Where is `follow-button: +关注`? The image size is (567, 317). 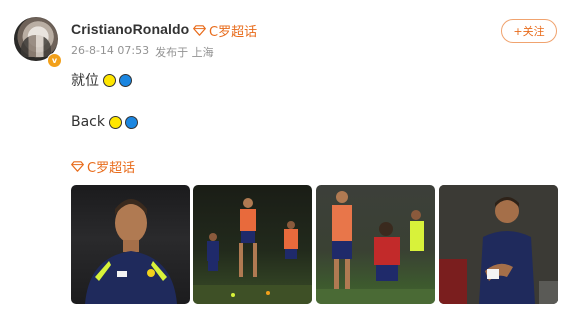
follow-button: +关注 is located at coordinates (529, 31).